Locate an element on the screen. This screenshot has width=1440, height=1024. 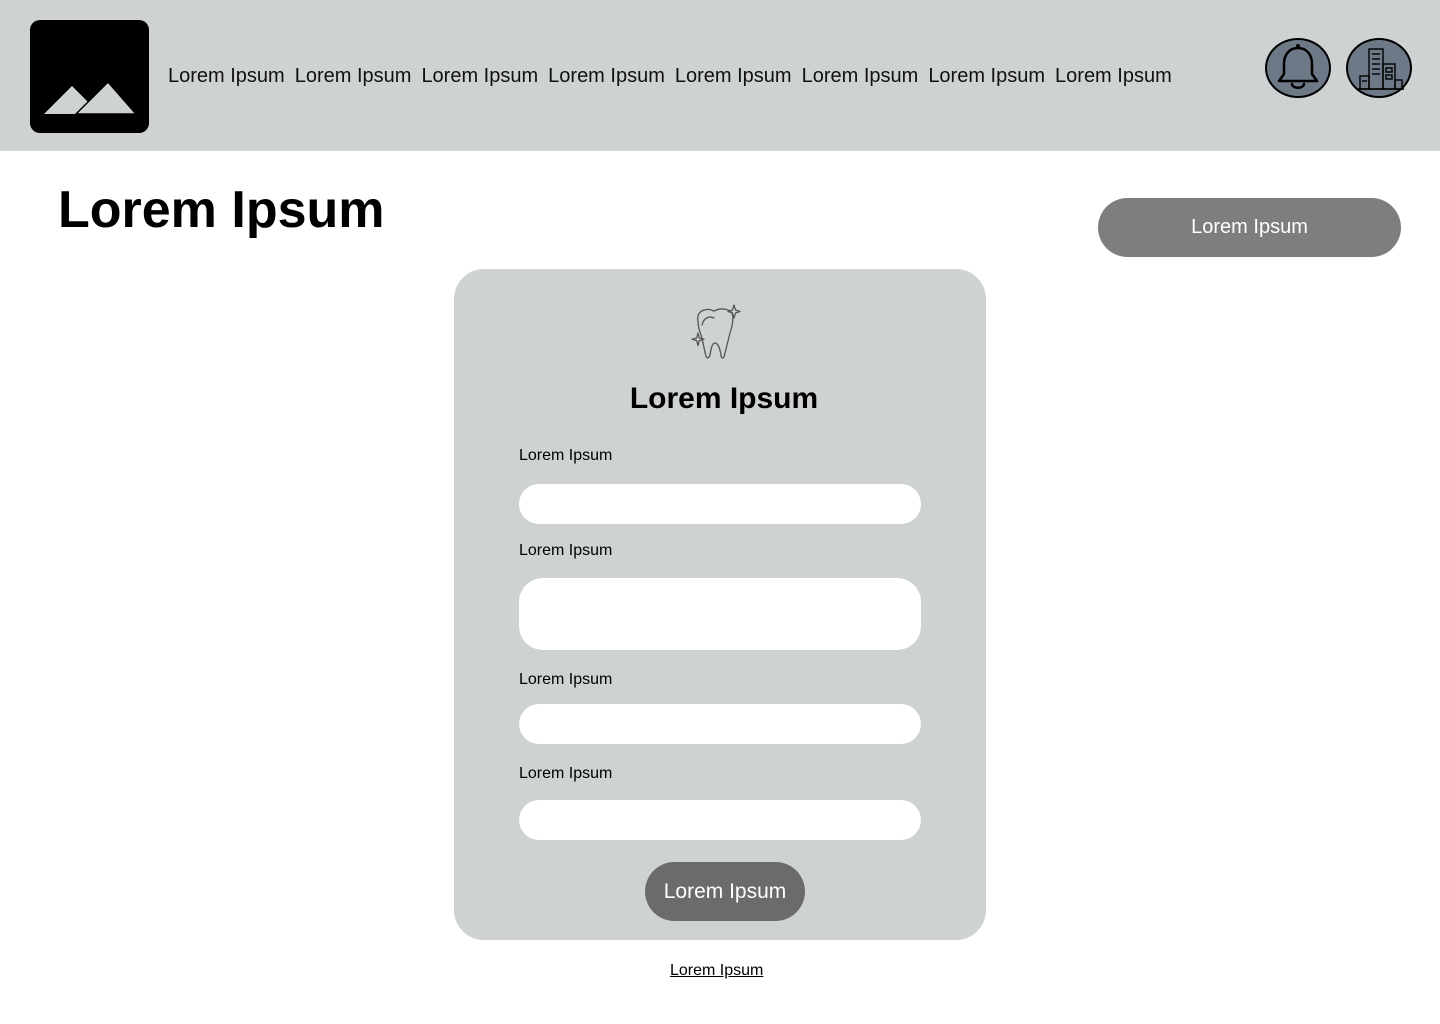
bell-icon is located at coordinates (1298, 66).